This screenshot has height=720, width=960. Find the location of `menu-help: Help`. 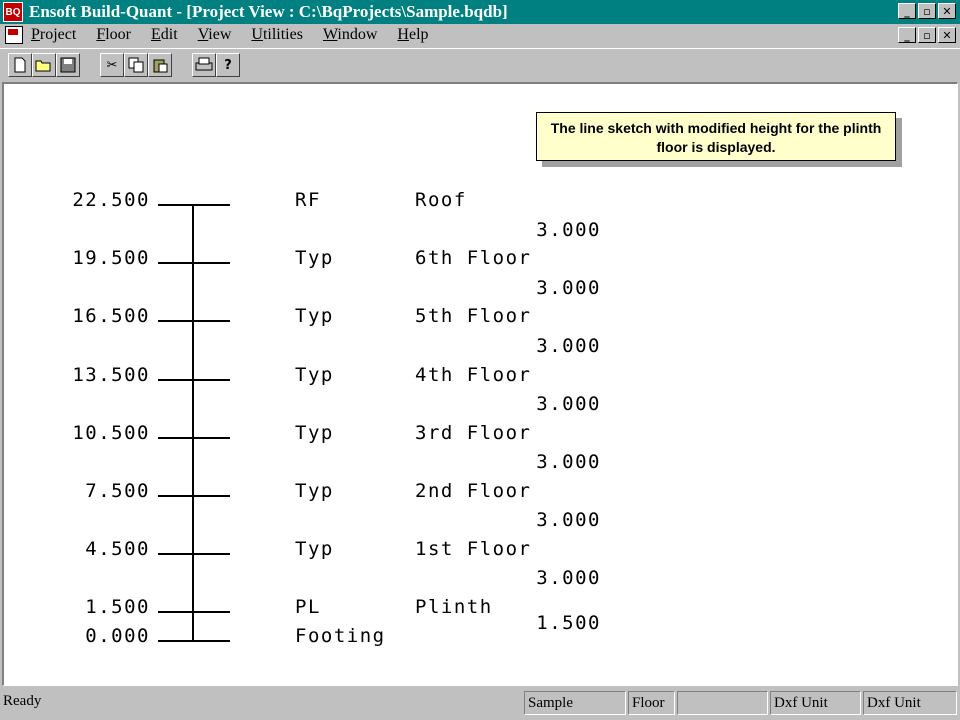

menu-help: Help is located at coordinates (412, 35).